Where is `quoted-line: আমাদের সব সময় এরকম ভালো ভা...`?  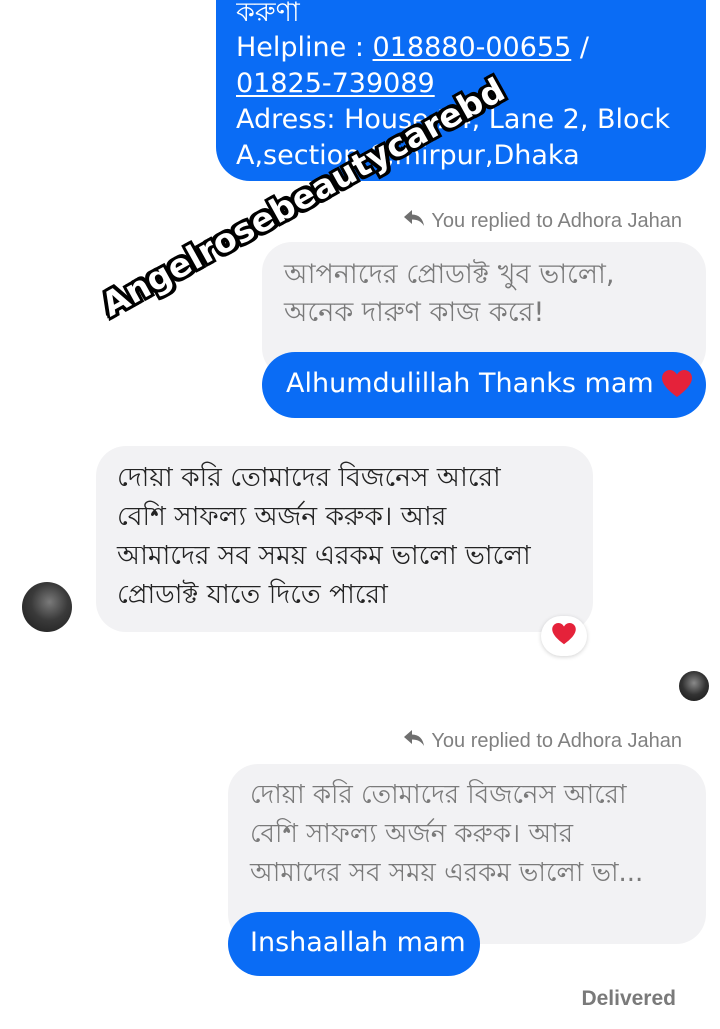 quoted-line: আমাদের সব সময় এরকম ভালো ভা... is located at coordinates (447, 873).